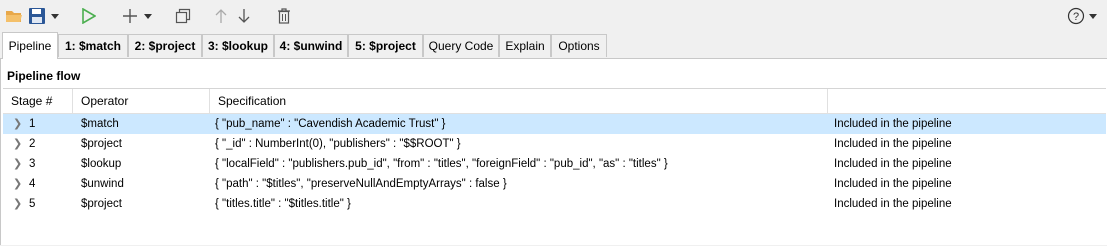  Describe the element at coordinates (101, 164) in the screenshot. I see `operator-cell: $lookup` at that location.